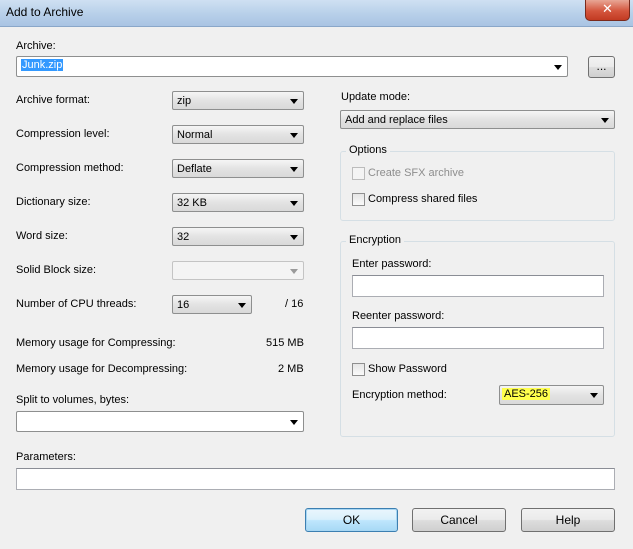  What do you see at coordinates (285, 343) in the screenshot?
I see `memory-compress-value: 515 MB` at bounding box center [285, 343].